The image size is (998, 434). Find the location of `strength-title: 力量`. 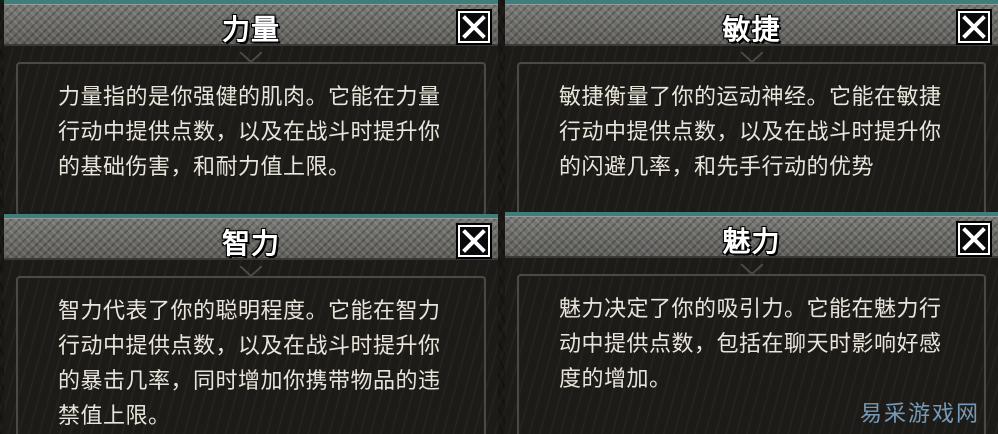

strength-title: 力量 is located at coordinates (250, 29).